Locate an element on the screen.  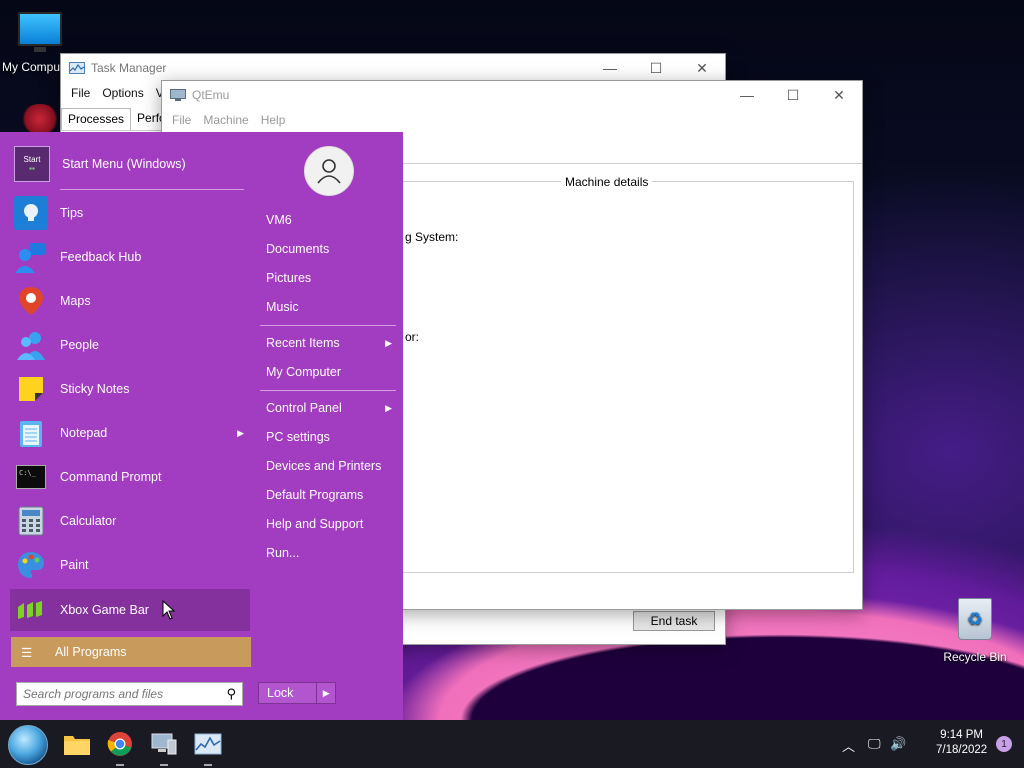
start-button is located at coordinates (28, 745).